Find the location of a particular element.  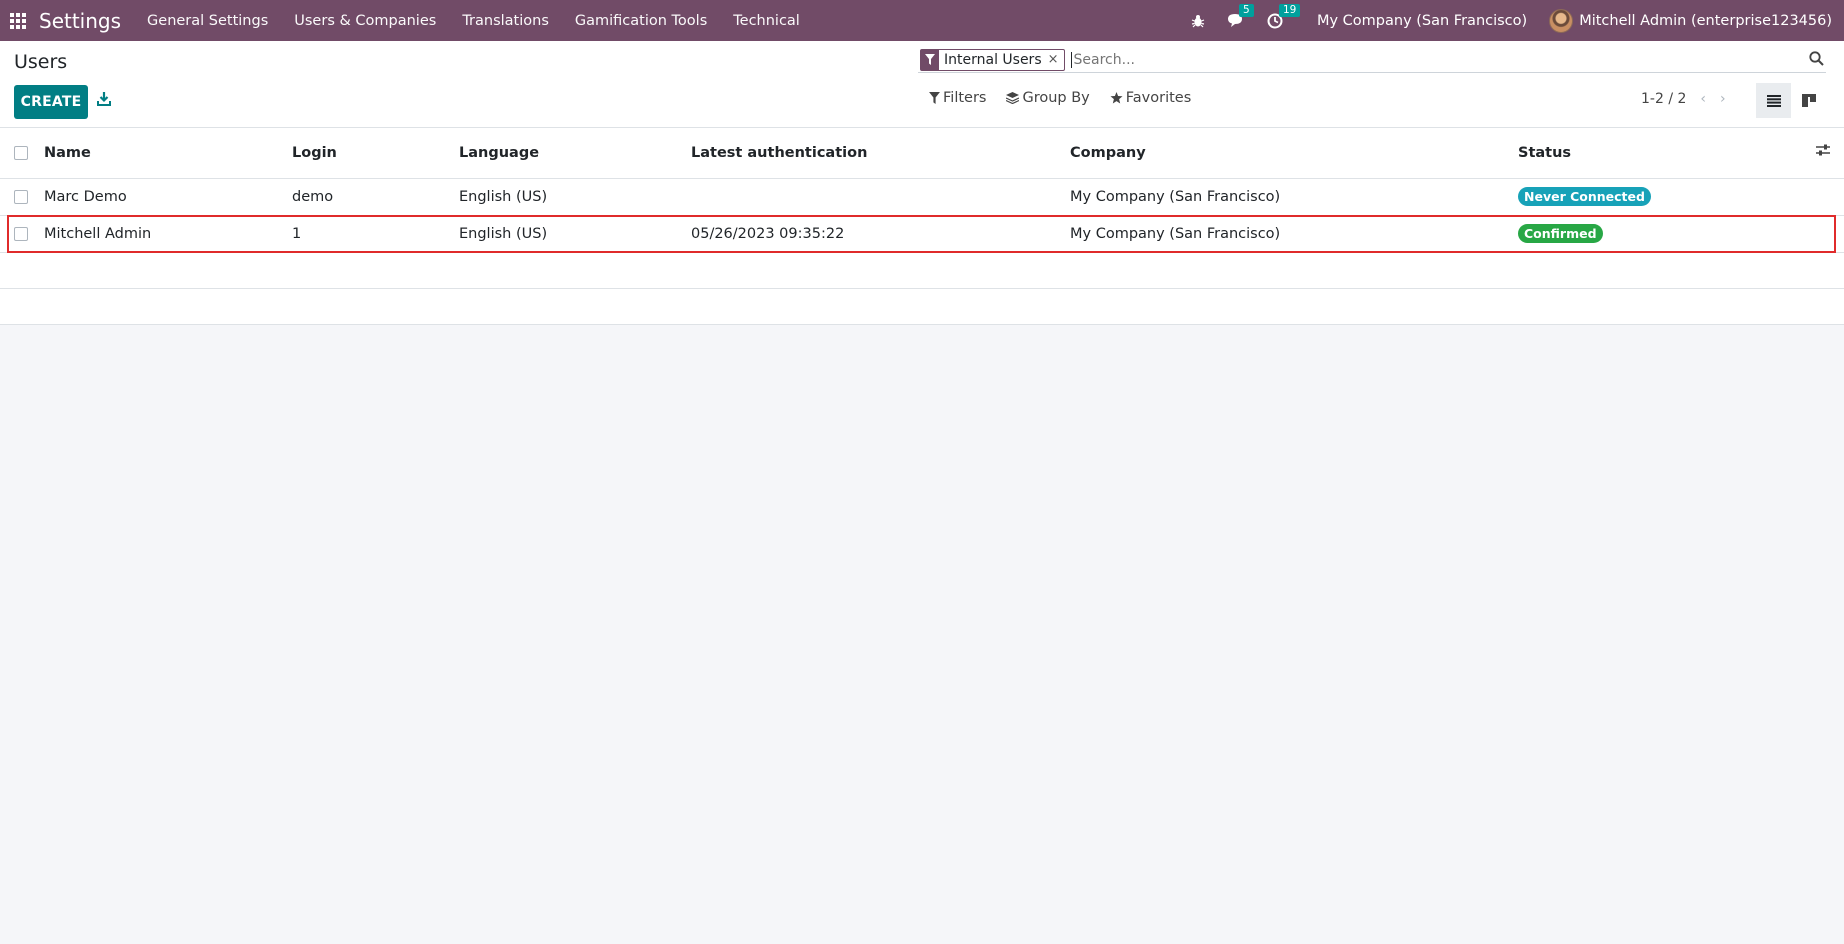

user-avatar is located at coordinates (1561, 20).